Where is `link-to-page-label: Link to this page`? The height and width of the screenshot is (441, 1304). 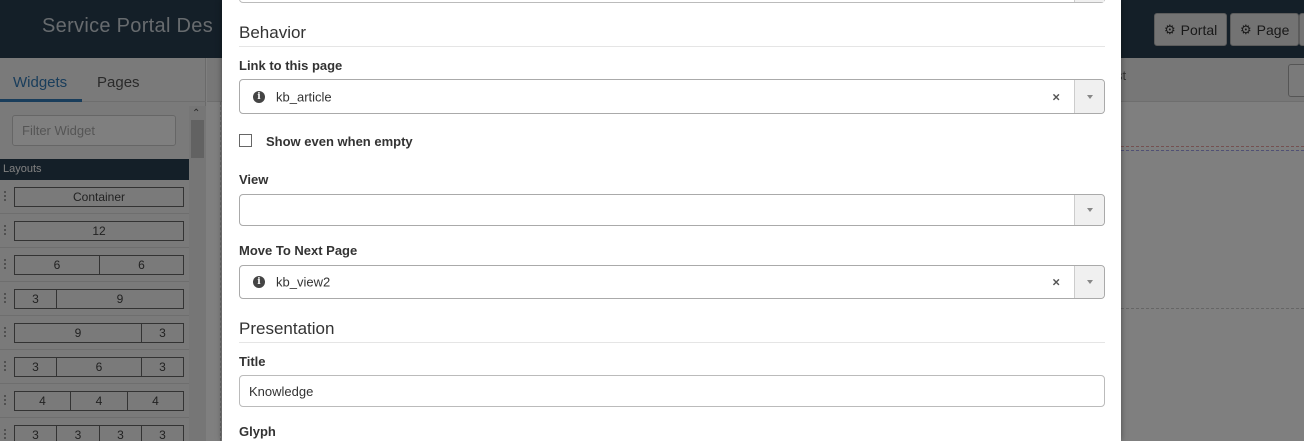 link-to-page-label: Link to this page is located at coordinates (291, 65).